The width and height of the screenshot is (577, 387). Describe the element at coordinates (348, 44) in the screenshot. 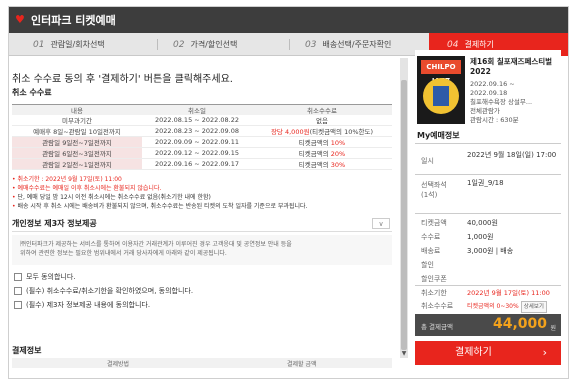

I see `step-delivery: 03 배송선택/주문자확인` at that location.